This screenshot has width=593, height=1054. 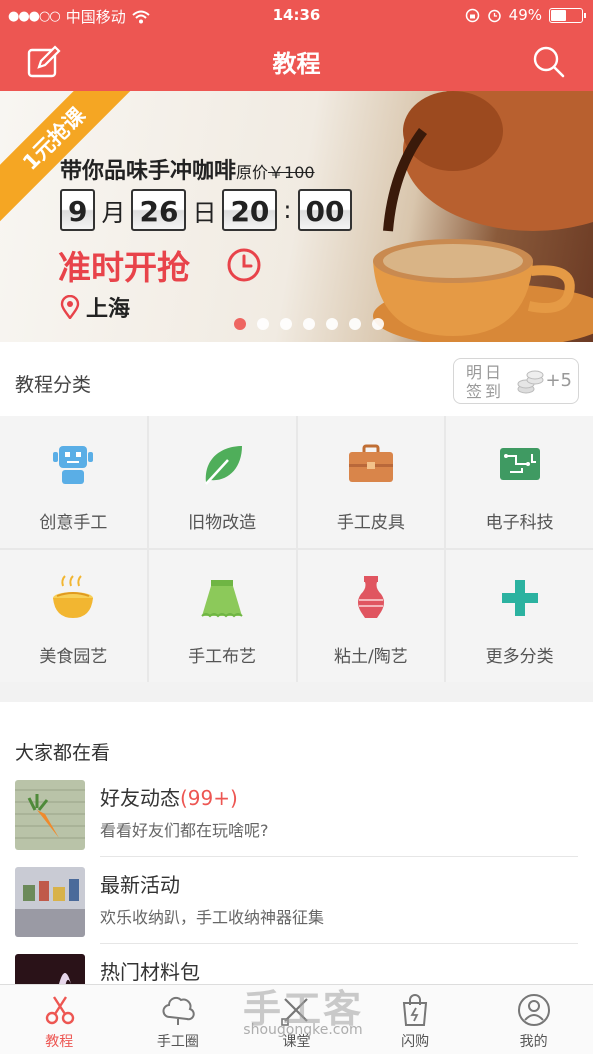 What do you see at coordinates (558, 380) in the screenshot?
I see `checkin-bonus: +5` at bounding box center [558, 380].